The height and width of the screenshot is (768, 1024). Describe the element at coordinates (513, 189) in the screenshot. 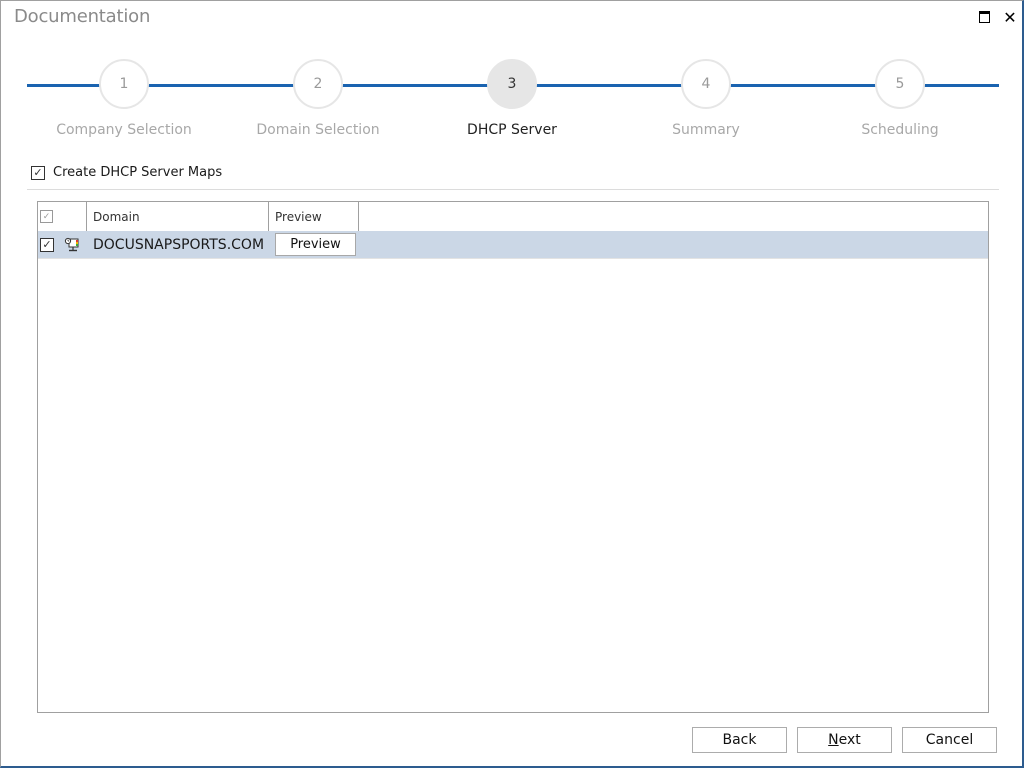

I see `section-divider` at that location.